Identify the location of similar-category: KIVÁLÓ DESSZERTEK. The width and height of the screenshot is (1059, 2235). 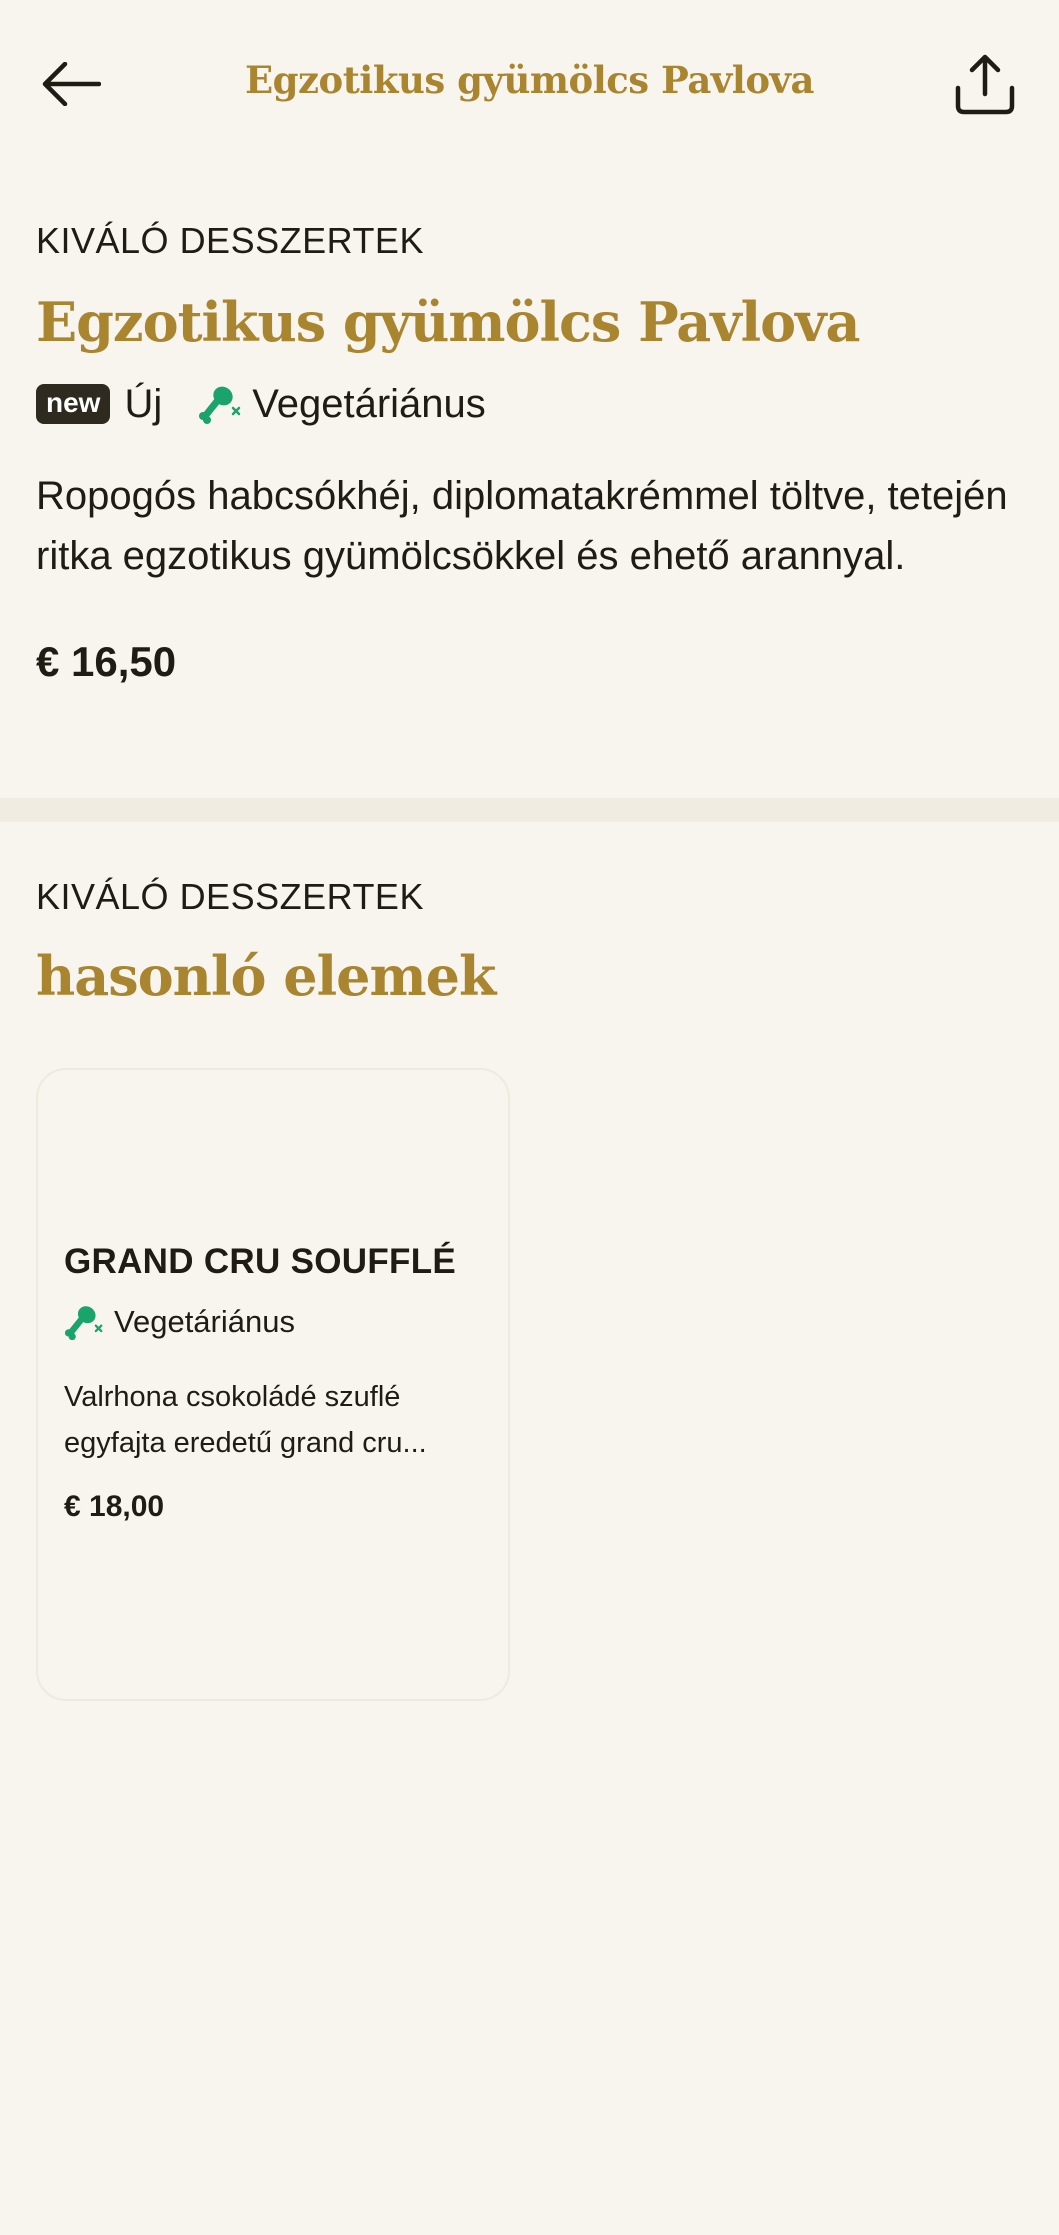
(230, 896).